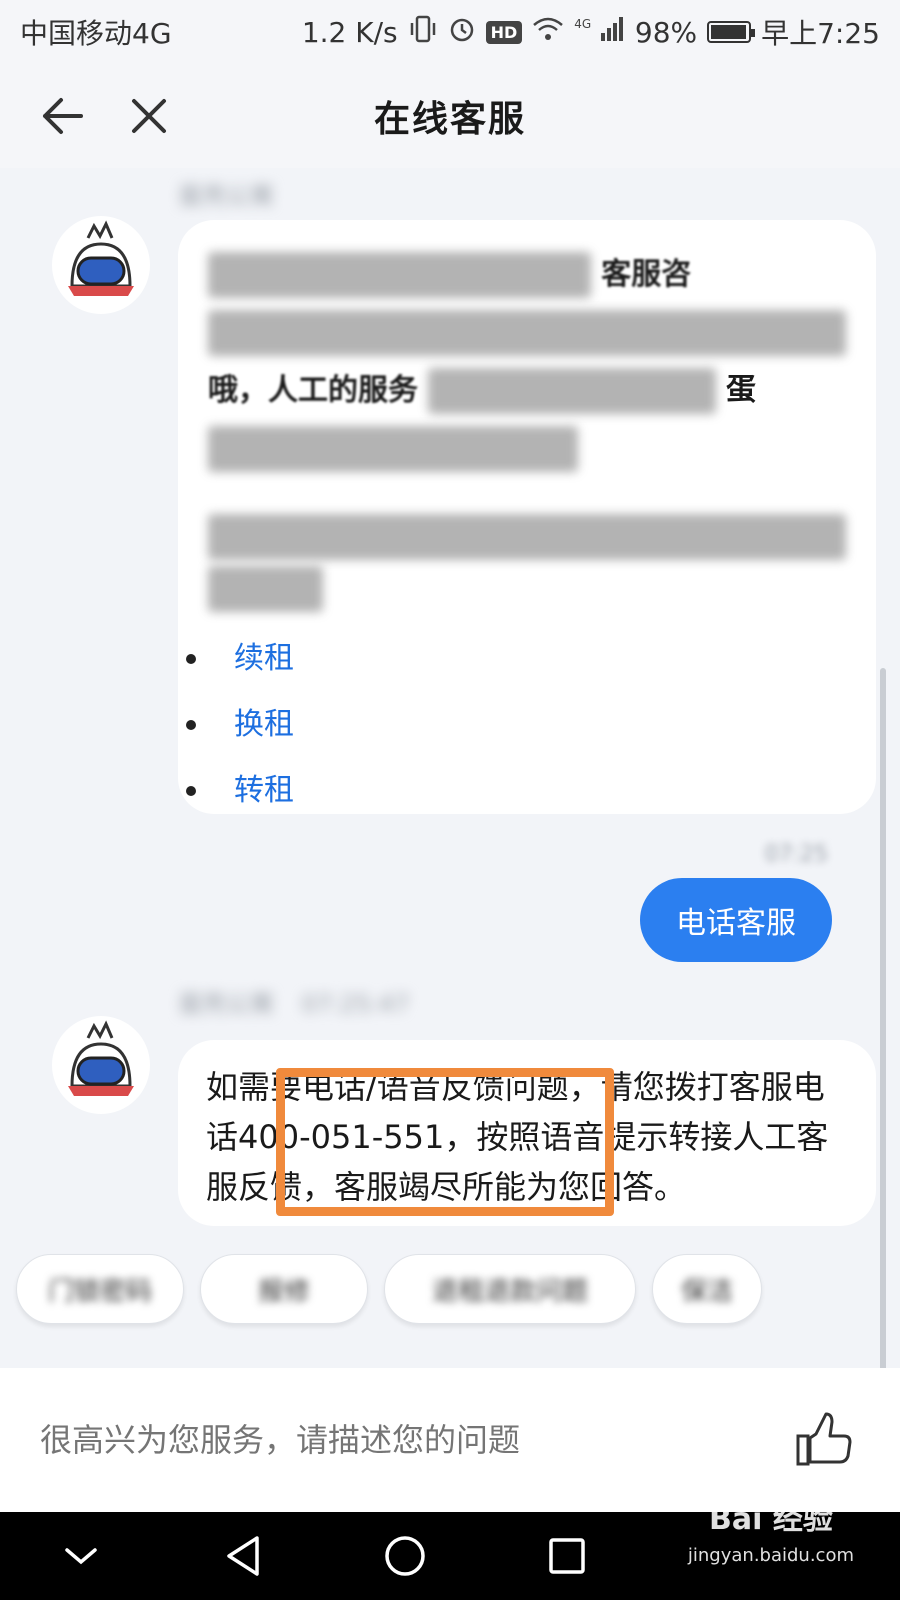  Describe the element at coordinates (729, 32) in the screenshot. I see `battery-fill` at that location.